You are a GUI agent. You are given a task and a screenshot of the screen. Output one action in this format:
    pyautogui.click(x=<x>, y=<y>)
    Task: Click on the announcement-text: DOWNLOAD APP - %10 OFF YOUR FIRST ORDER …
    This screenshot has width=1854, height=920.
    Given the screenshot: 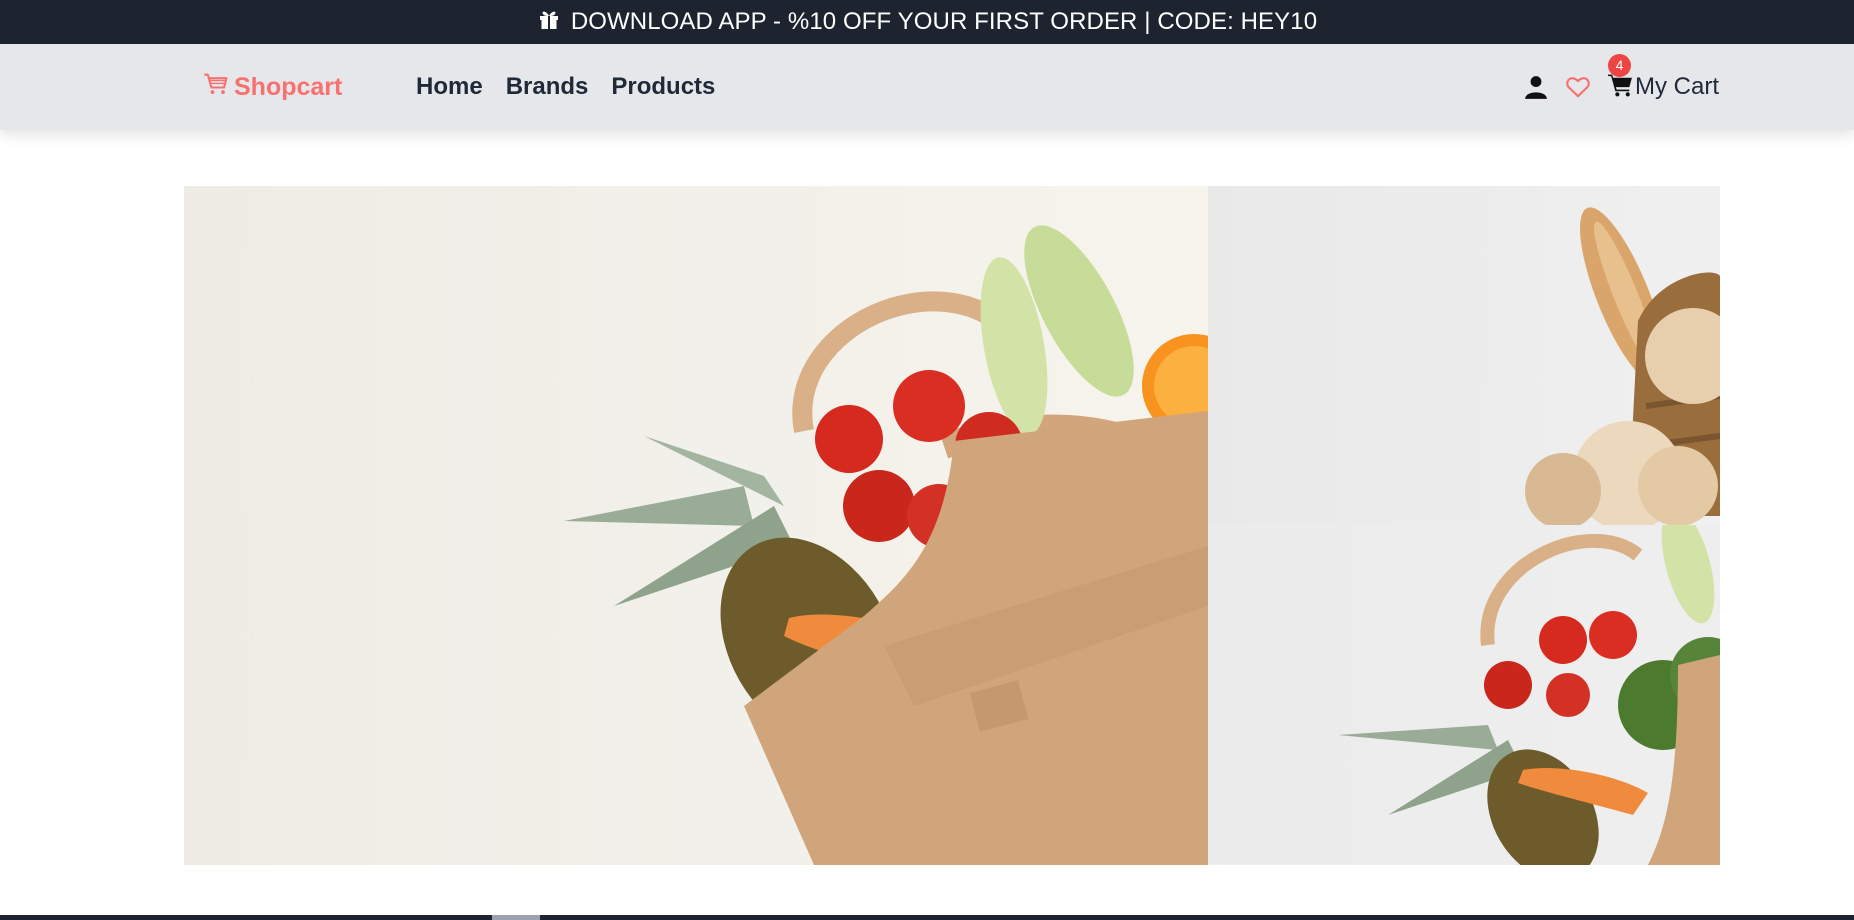 What is the action you would take?
    pyautogui.click(x=944, y=21)
    